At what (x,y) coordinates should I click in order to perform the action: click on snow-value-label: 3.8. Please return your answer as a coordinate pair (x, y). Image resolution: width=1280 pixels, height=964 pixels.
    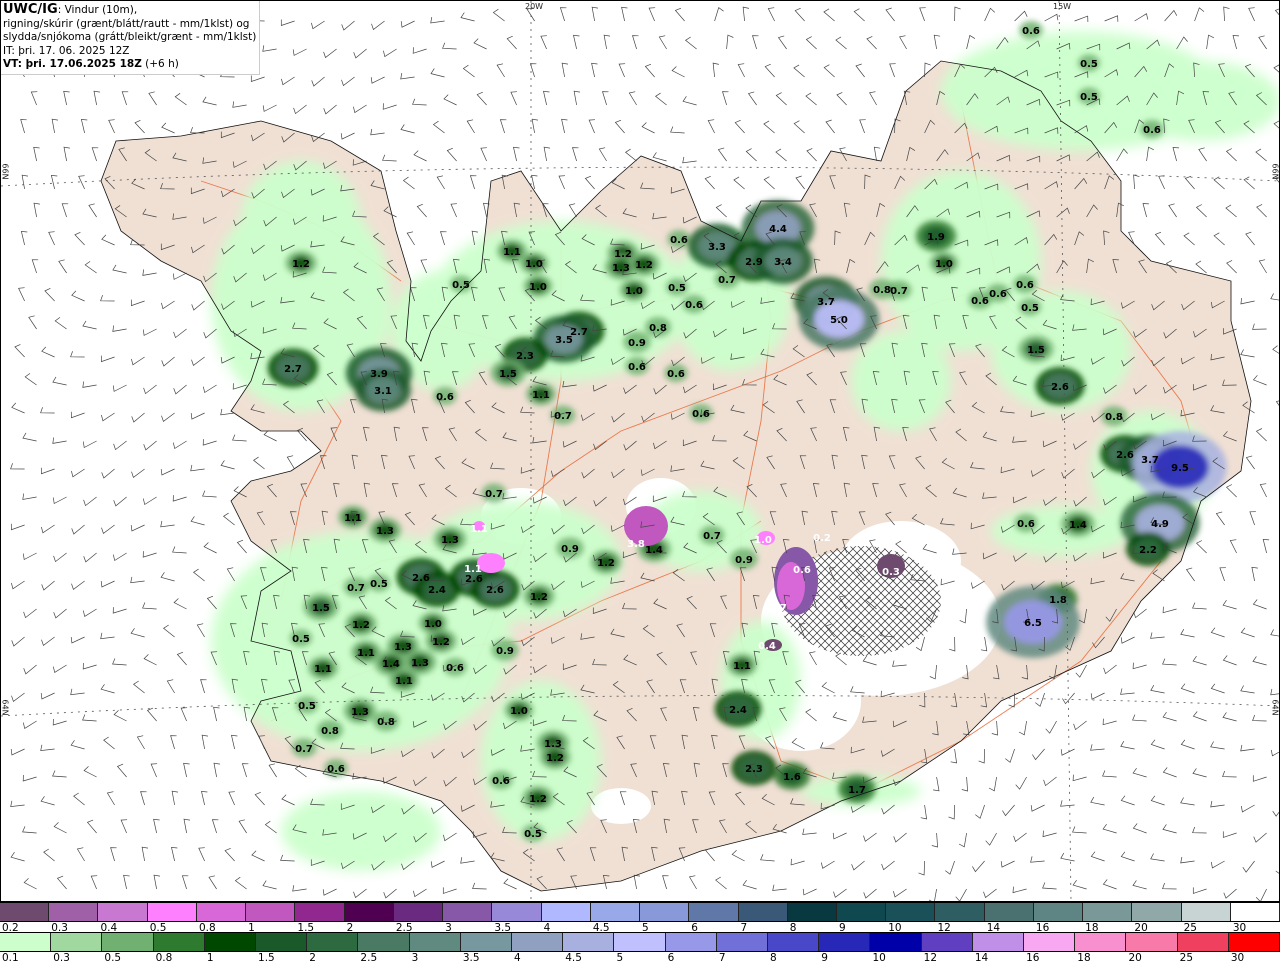
    Looking at the image, I should click on (636, 544).